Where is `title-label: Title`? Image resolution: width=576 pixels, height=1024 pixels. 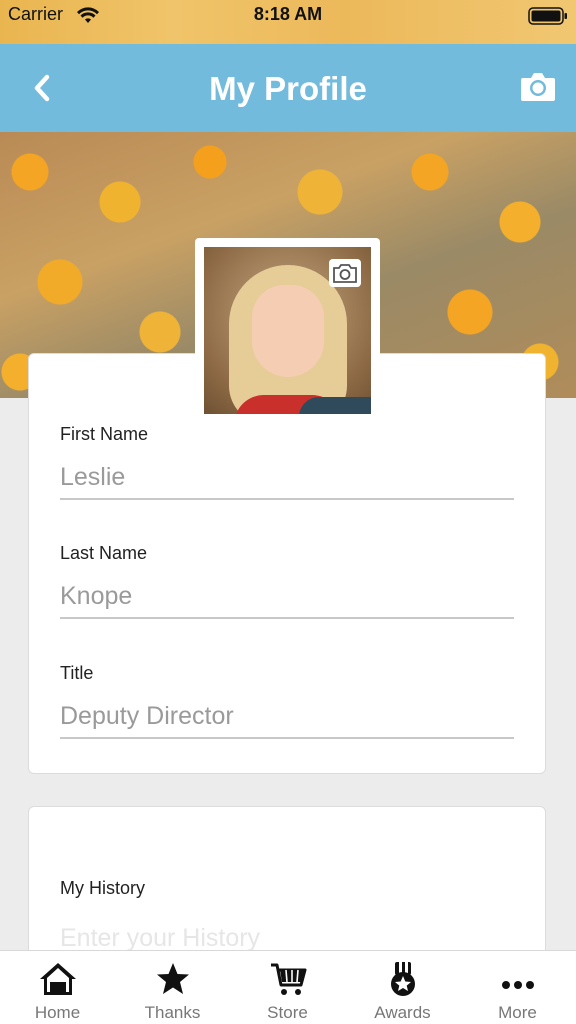
title-label: Title is located at coordinates (77, 673).